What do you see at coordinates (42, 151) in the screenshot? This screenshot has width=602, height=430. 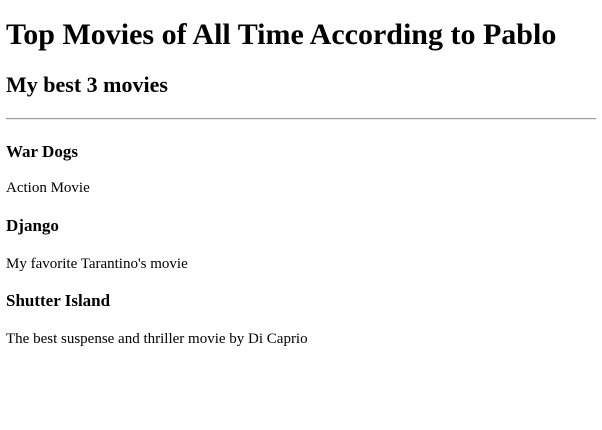 I see `movie-title: War Dogs` at bounding box center [42, 151].